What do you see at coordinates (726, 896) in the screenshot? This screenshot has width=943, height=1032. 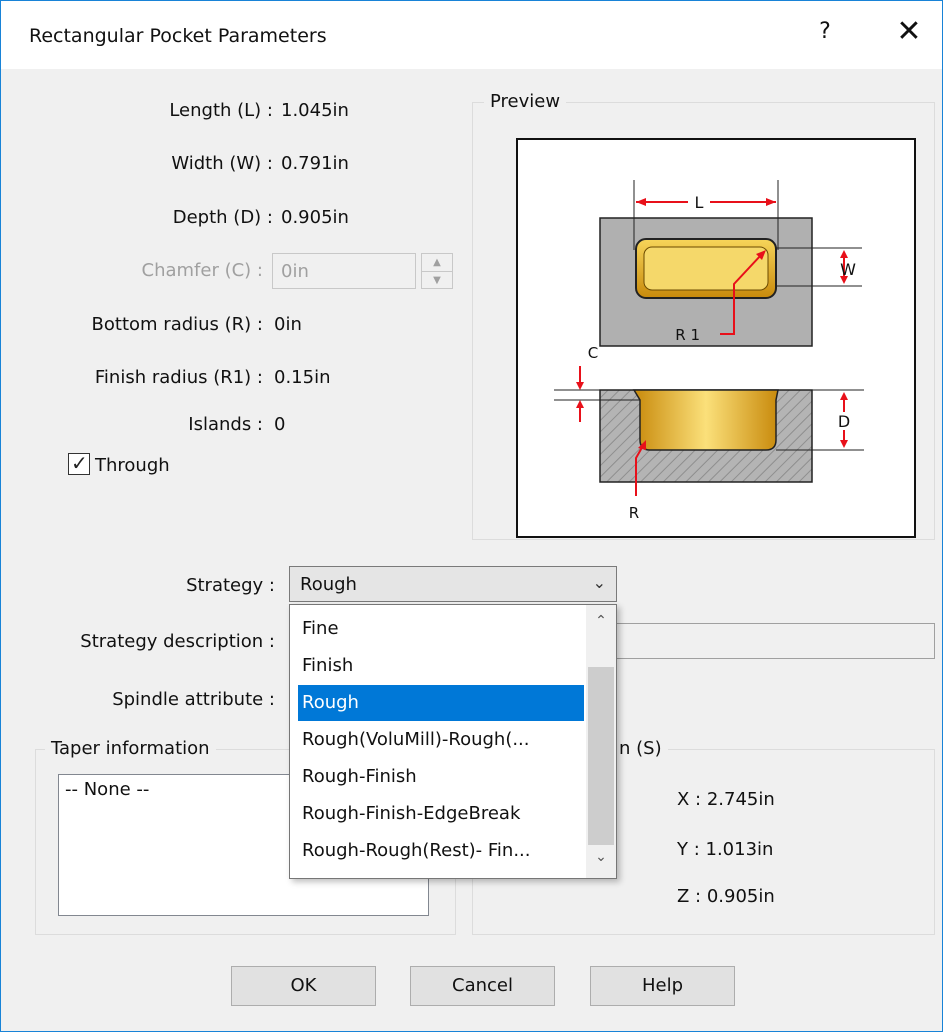 I see `start-z-value: Z : 0.905in` at bounding box center [726, 896].